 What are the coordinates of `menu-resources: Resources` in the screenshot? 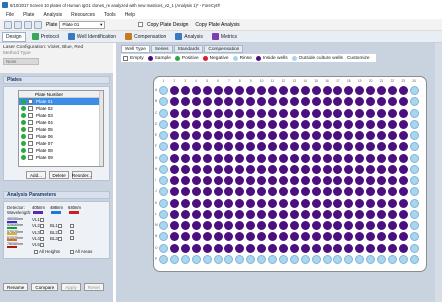 It's located at (83, 15).